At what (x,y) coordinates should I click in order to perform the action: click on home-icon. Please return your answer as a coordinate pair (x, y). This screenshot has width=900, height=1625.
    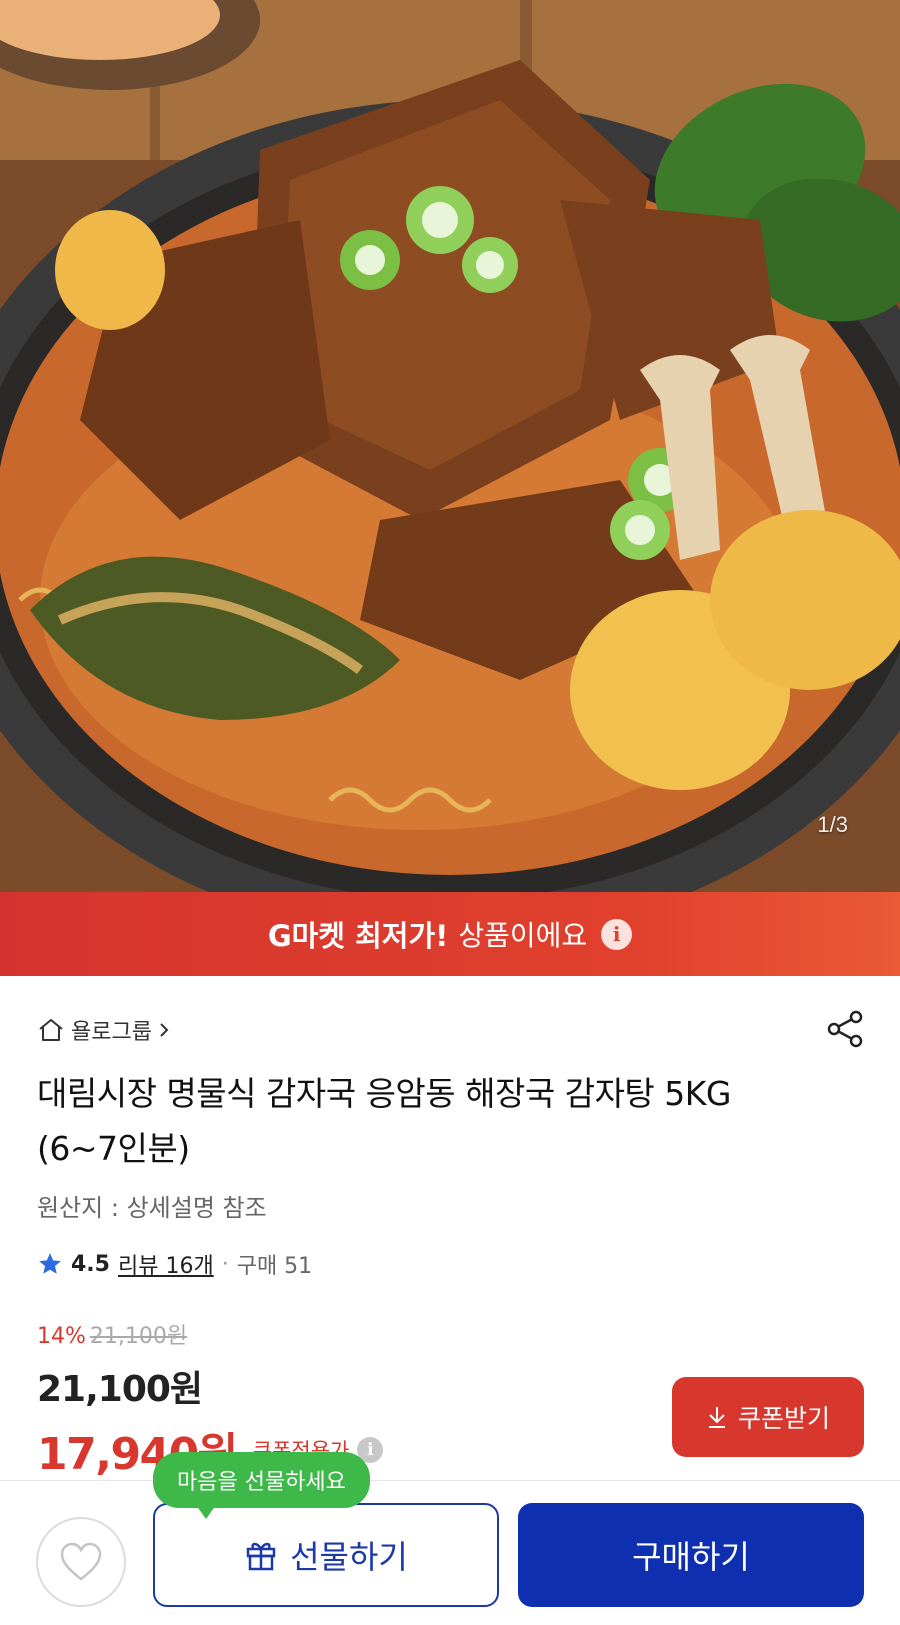
    Looking at the image, I should click on (51, 1030).